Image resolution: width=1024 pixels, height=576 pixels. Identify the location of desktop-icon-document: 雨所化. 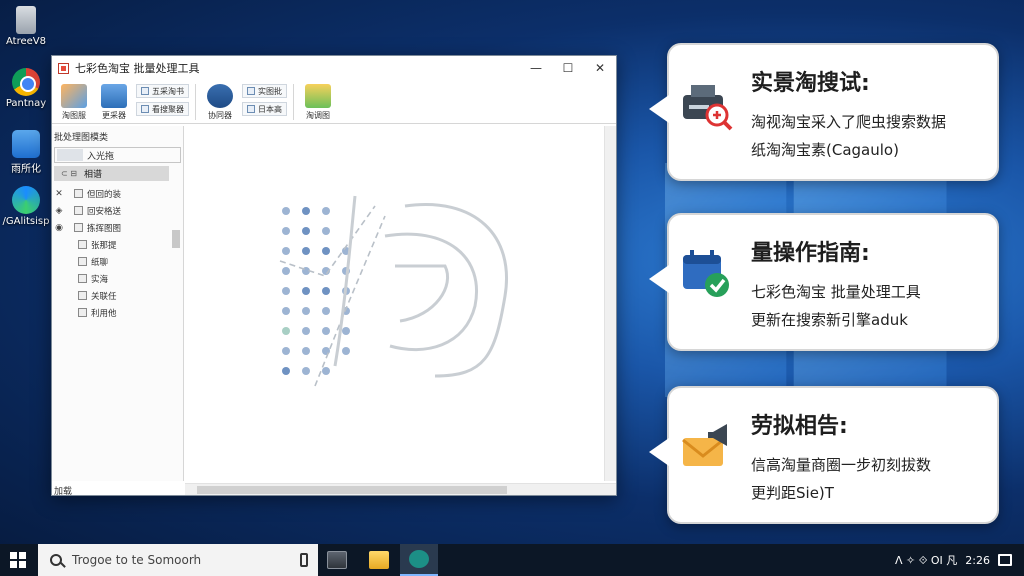
(26, 152).